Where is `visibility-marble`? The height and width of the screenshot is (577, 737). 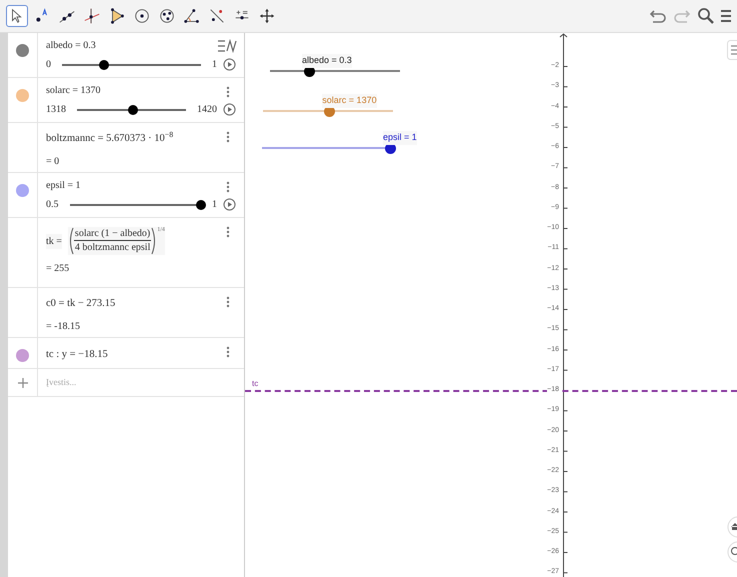
visibility-marble is located at coordinates (22, 50).